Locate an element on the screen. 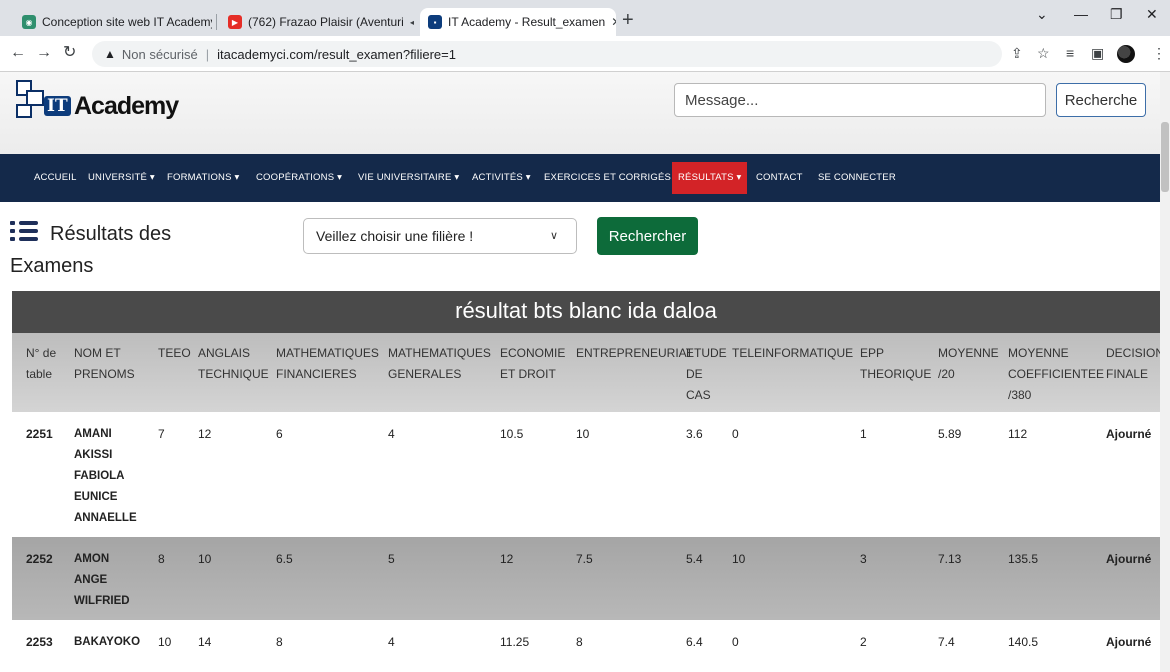 The image size is (1170, 672). nav-item-universite: UNIVERSITÉ ▾ is located at coordinates (121, 178).